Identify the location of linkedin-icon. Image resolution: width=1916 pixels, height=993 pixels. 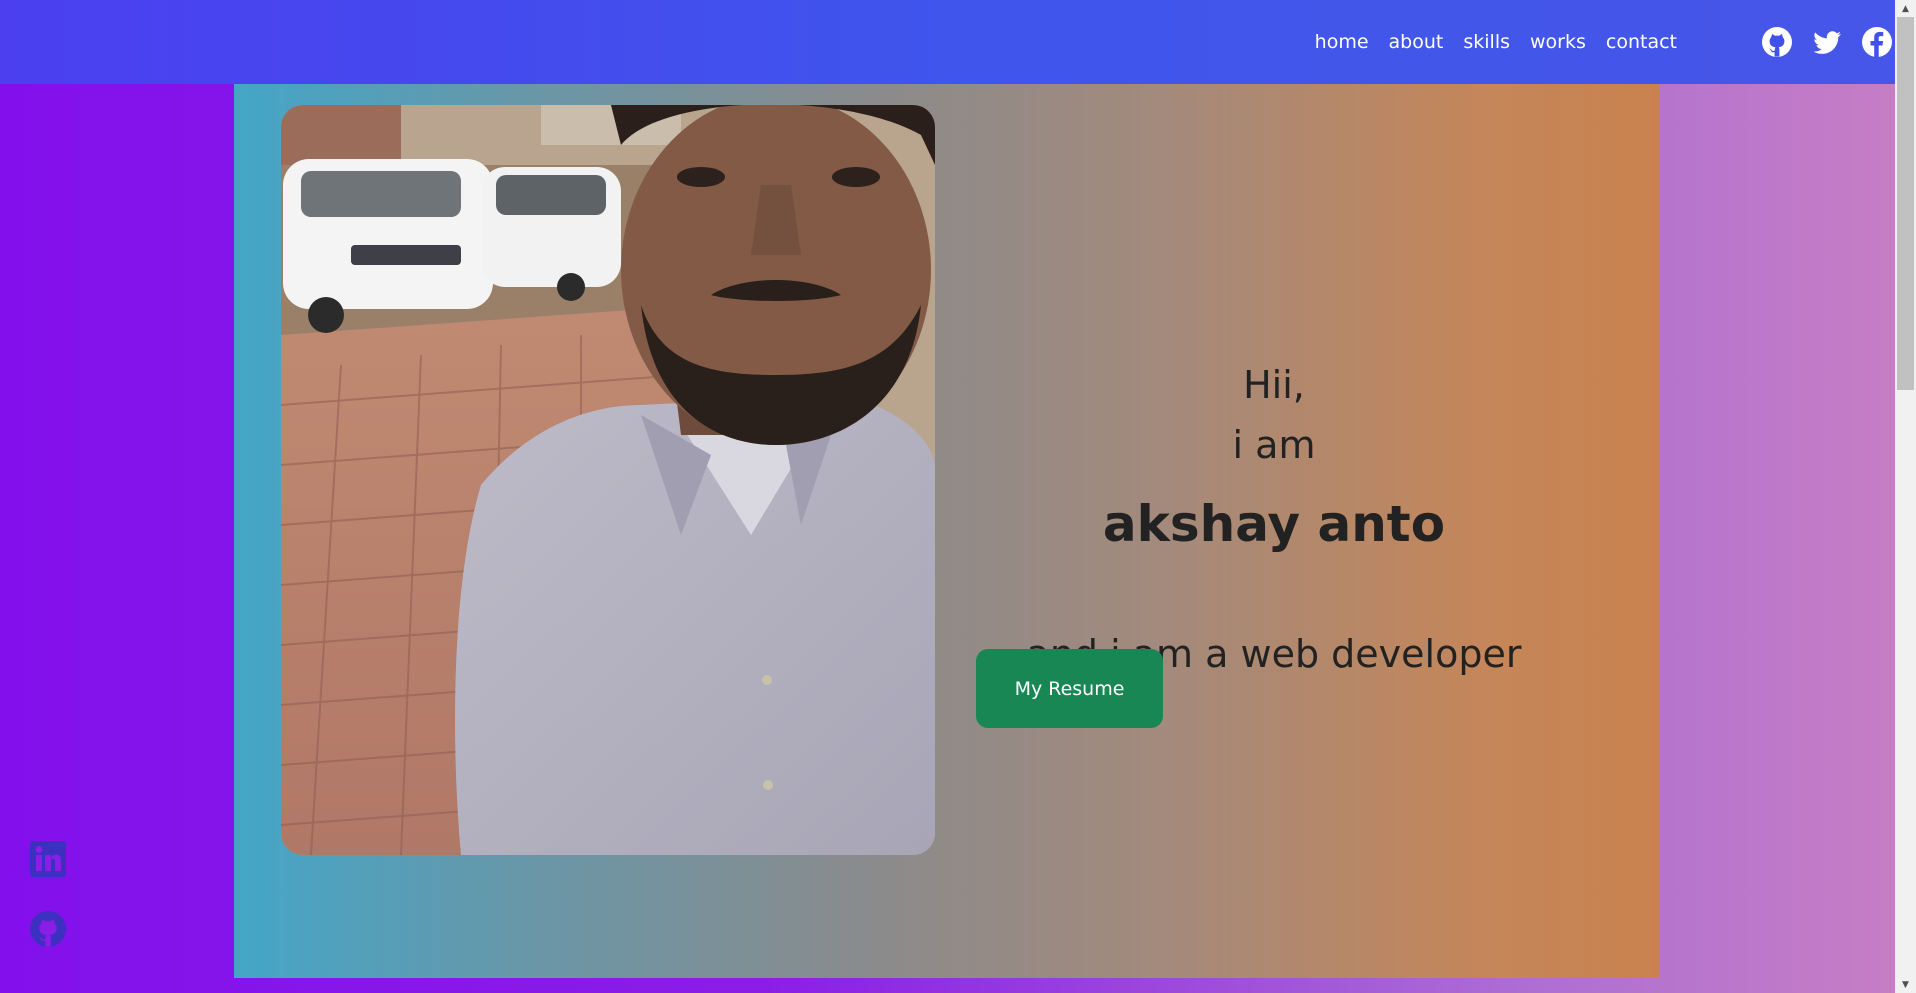
(48, 859).